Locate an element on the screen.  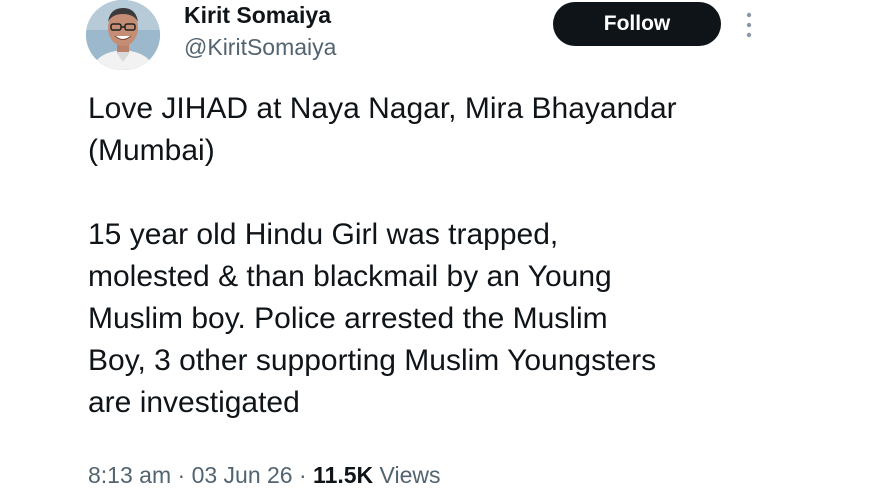
follow-button: Follow is located at coordinates (637, 24).